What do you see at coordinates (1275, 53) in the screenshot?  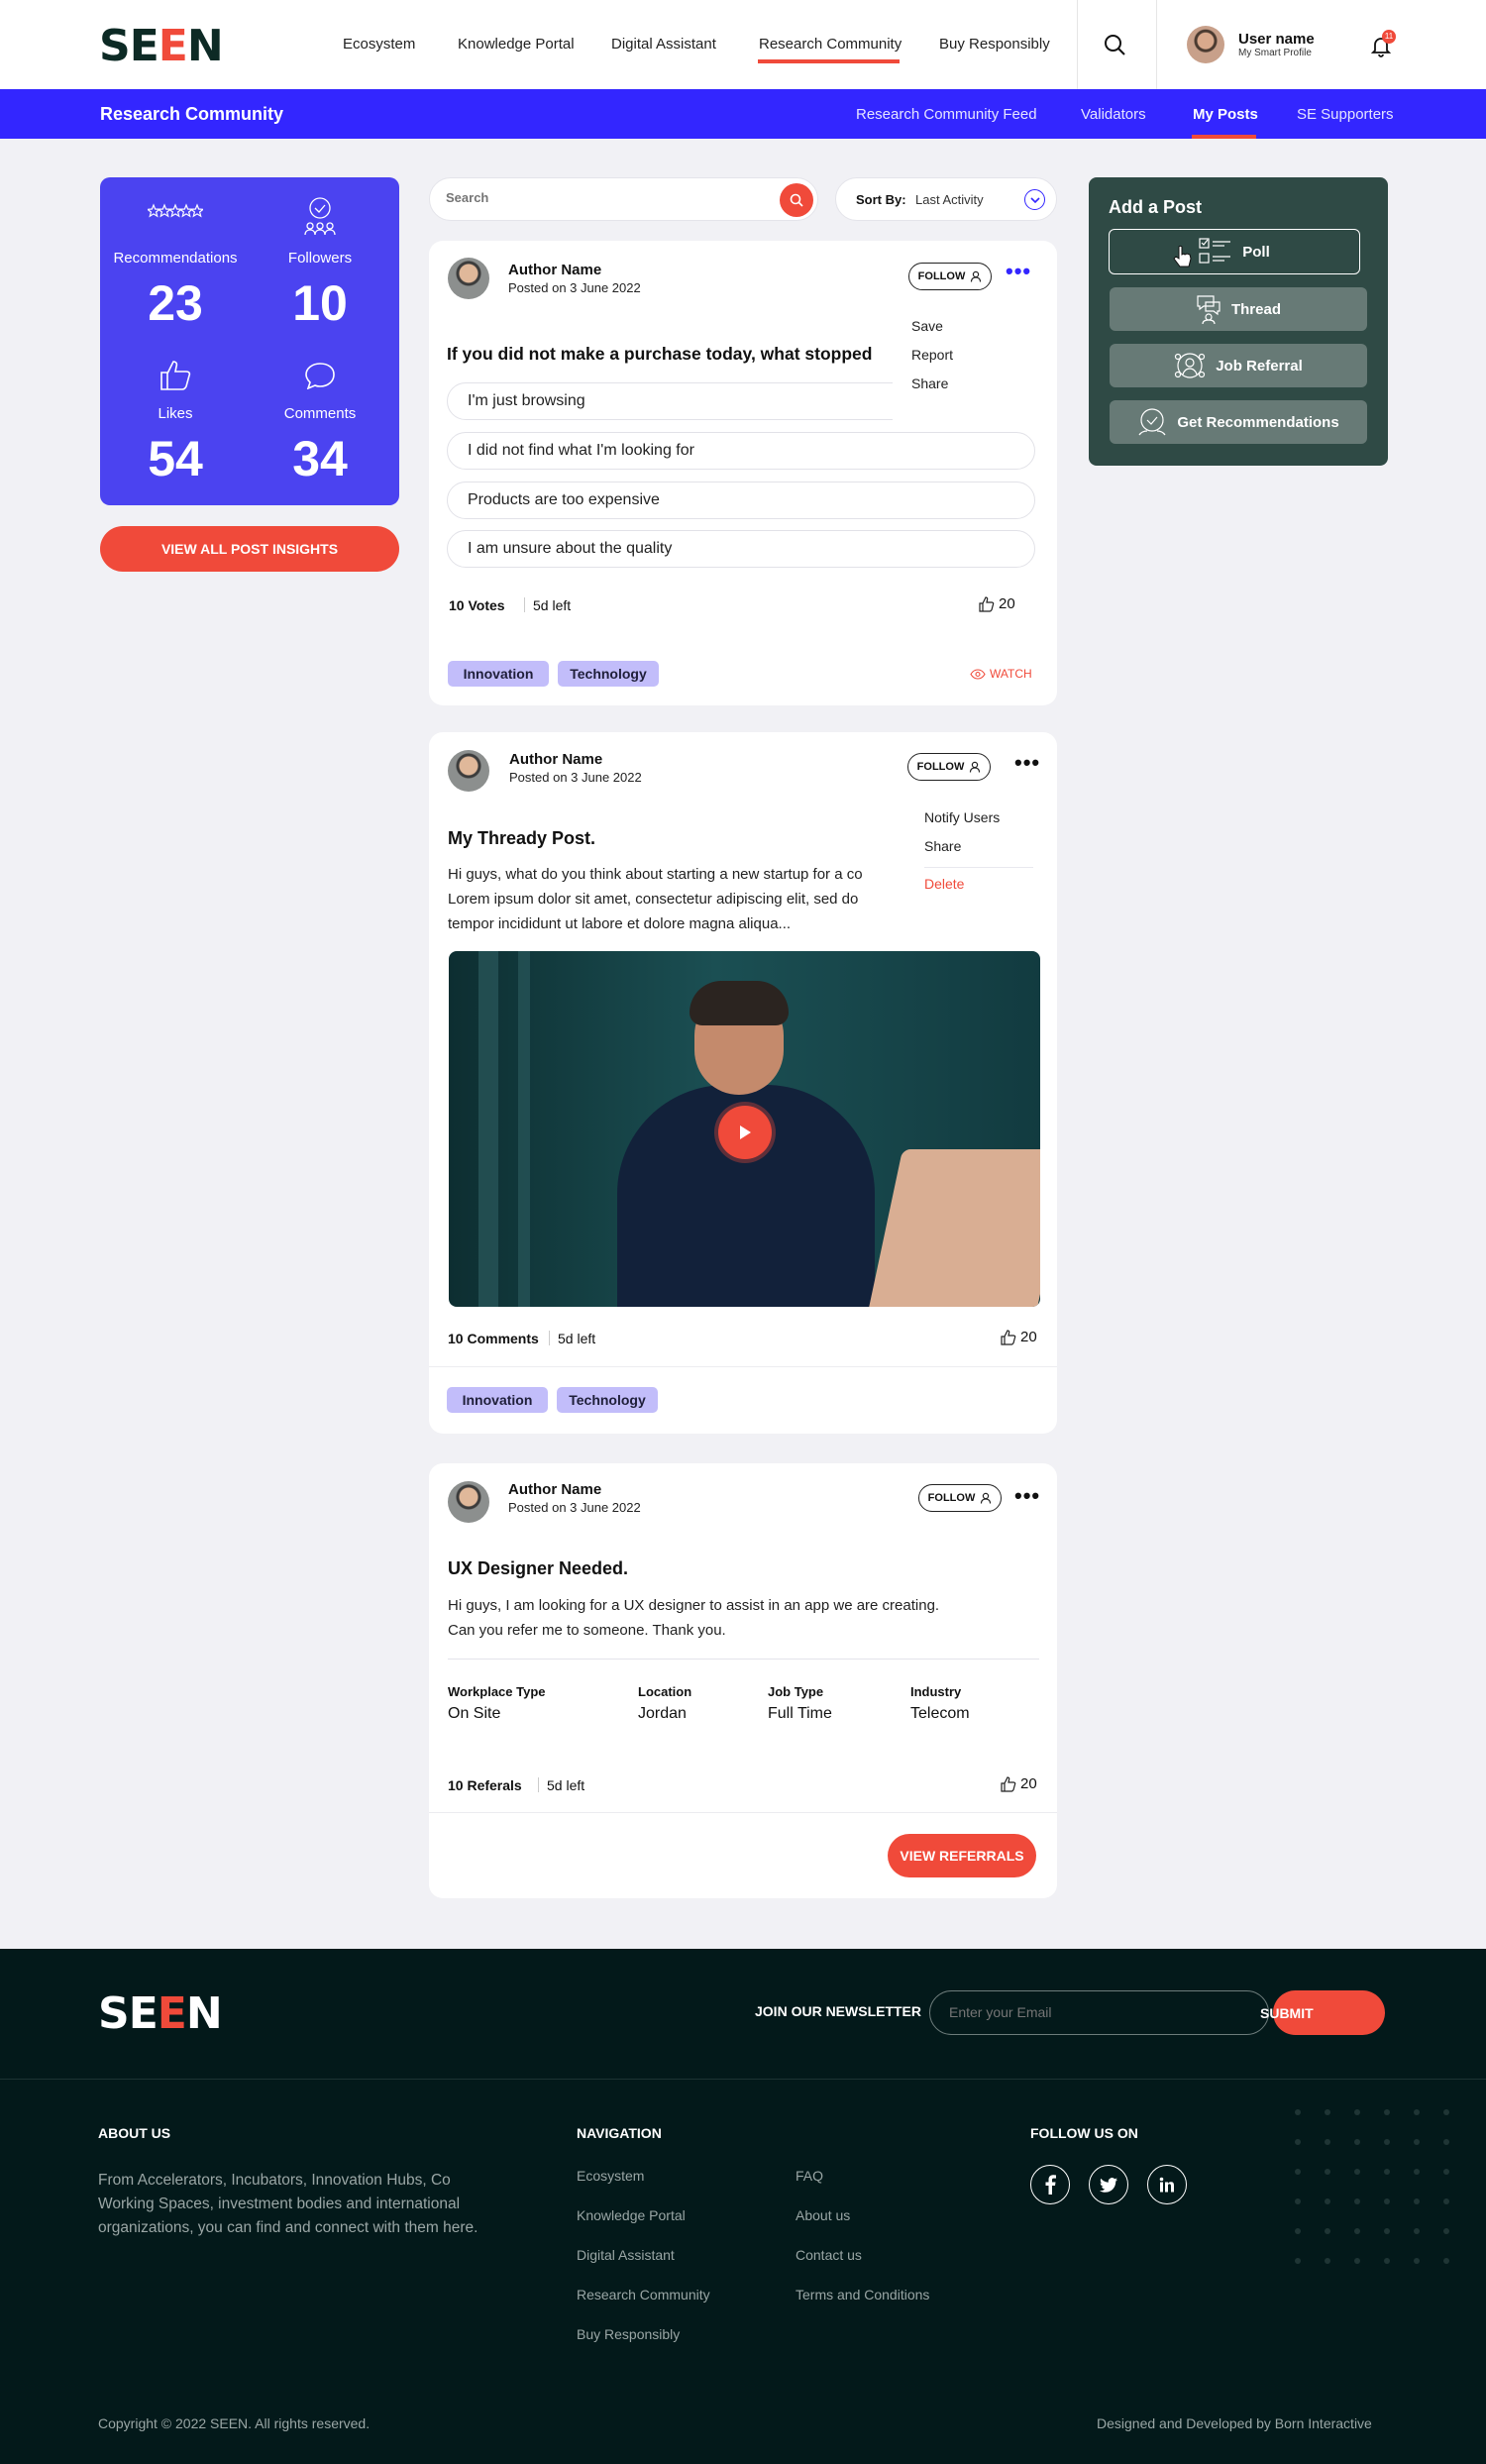 I see `user-profile-link: My Smart Profile` at bounding box center [1275, 53].